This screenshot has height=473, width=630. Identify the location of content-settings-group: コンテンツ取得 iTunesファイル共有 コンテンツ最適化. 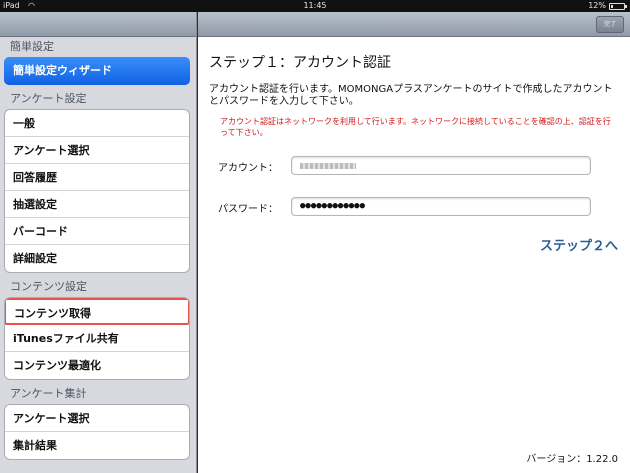
(97, 338).